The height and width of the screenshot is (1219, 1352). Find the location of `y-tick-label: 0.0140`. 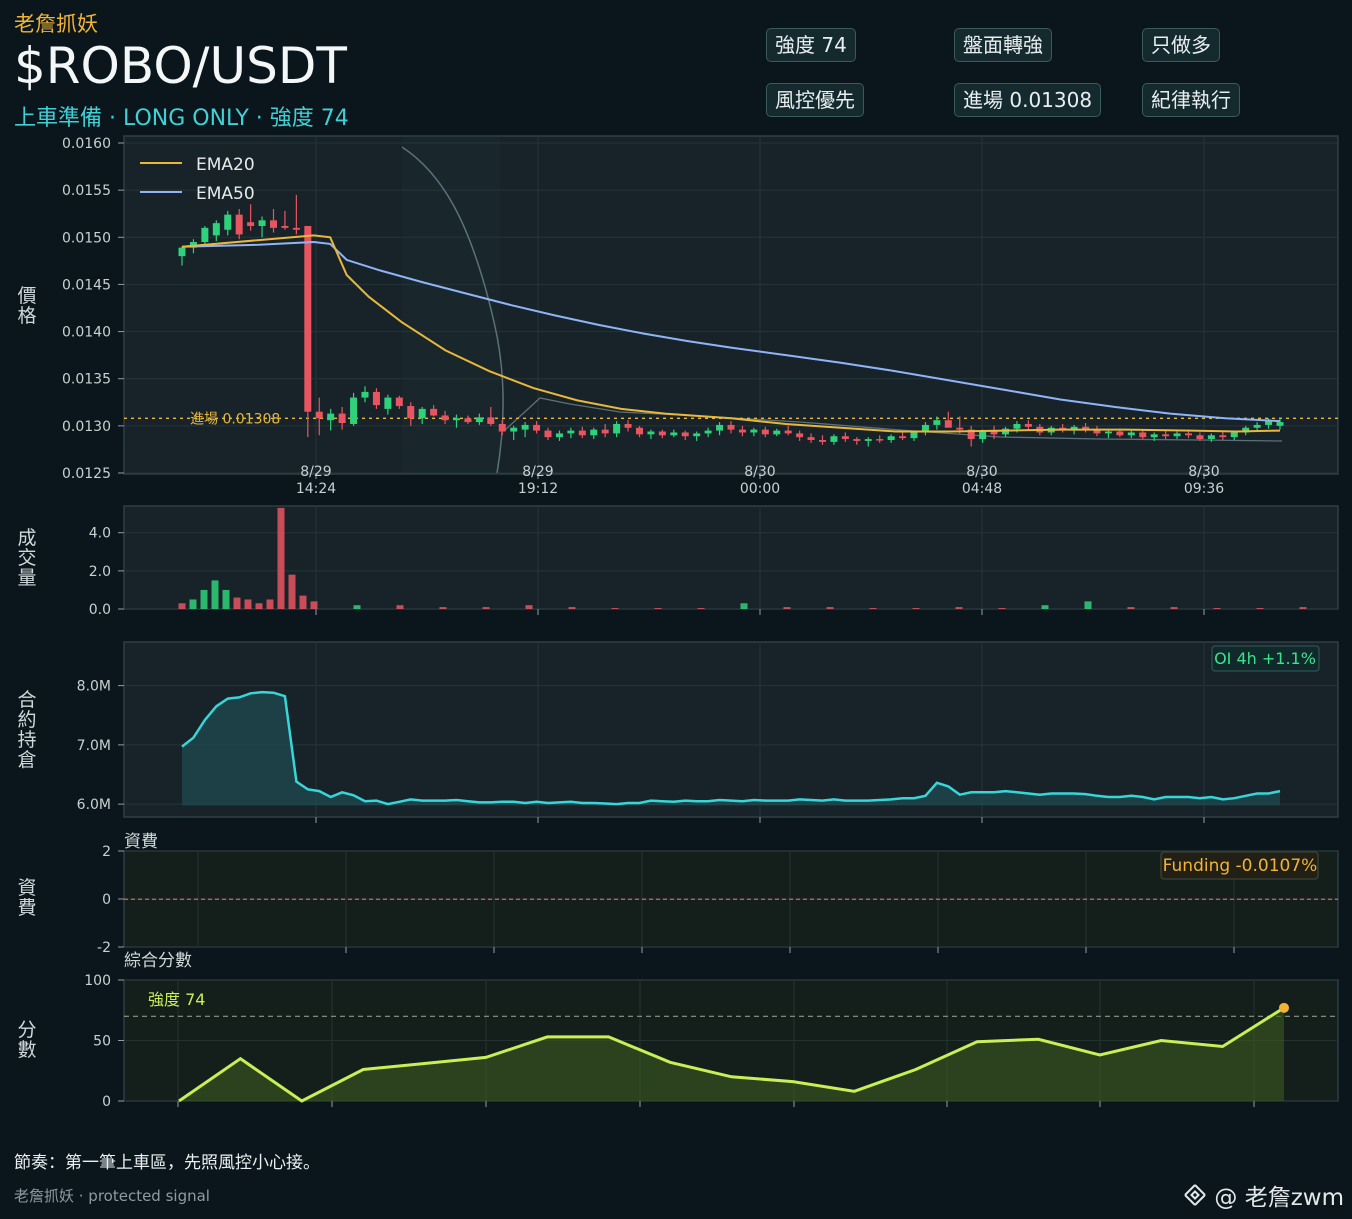

y-tick-label: 0.0140 is located at coordinates (86, 333).